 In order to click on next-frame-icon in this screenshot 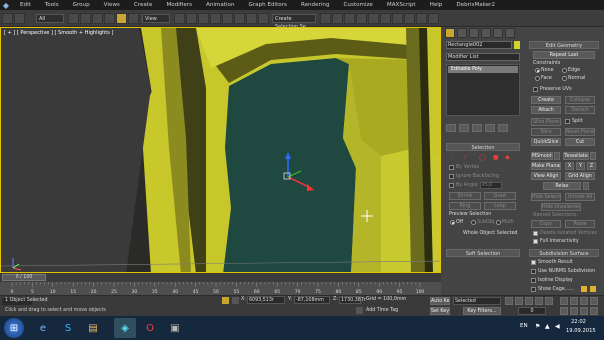, I will do `click(539, 301)`.